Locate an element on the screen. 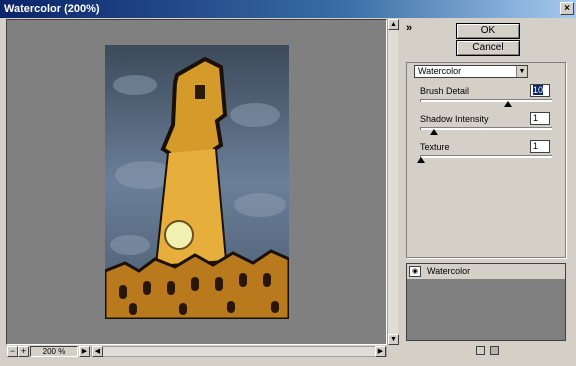 The image size is (576, 366). trash-icon is located at coordinates (494, 350).